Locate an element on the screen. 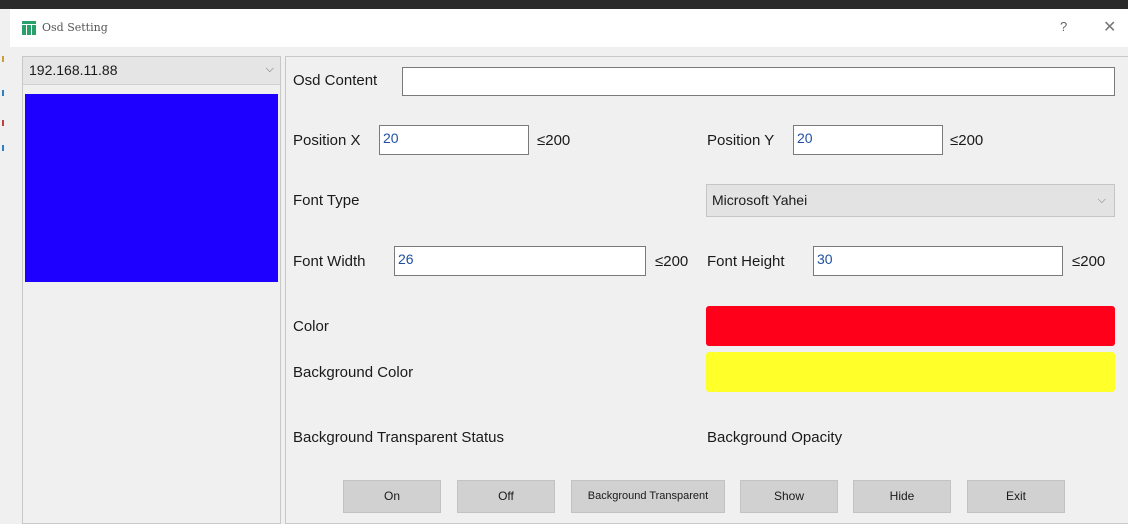  color-label: Color is located at coordinates (311, 326).